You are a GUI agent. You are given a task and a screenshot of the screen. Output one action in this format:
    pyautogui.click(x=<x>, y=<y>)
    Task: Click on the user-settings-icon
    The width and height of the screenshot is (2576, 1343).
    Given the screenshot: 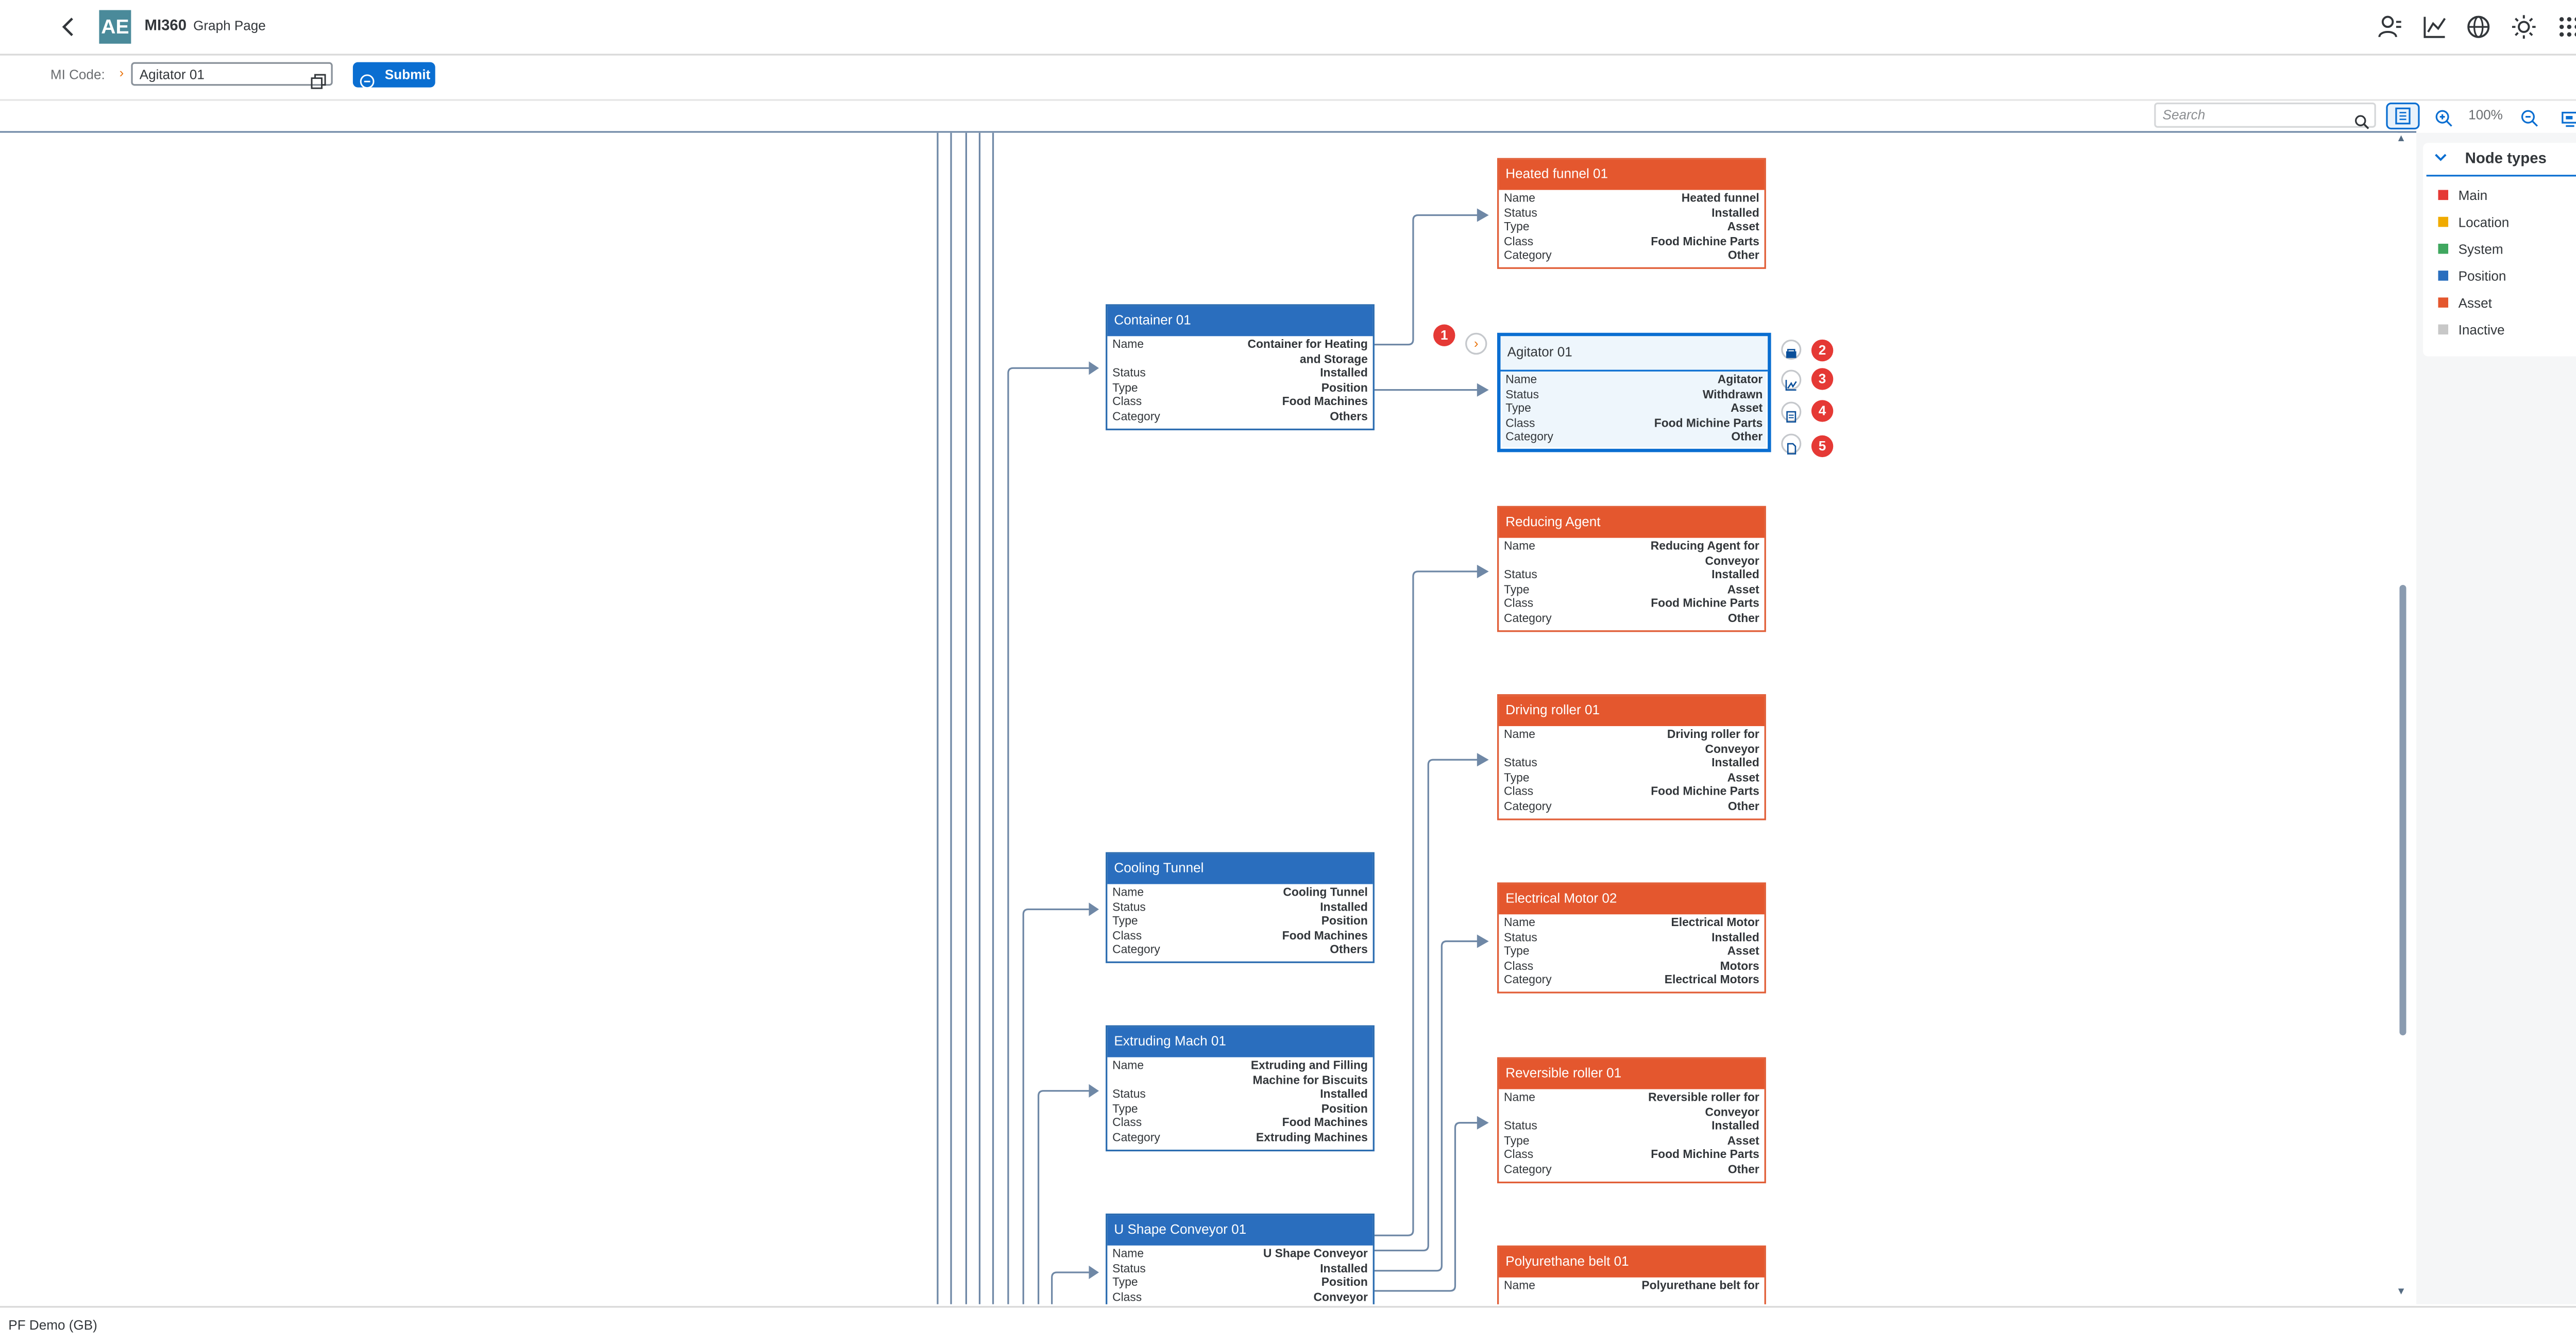 What is the action you would take?
    pyautogui.click(x=2389, y=26)
    